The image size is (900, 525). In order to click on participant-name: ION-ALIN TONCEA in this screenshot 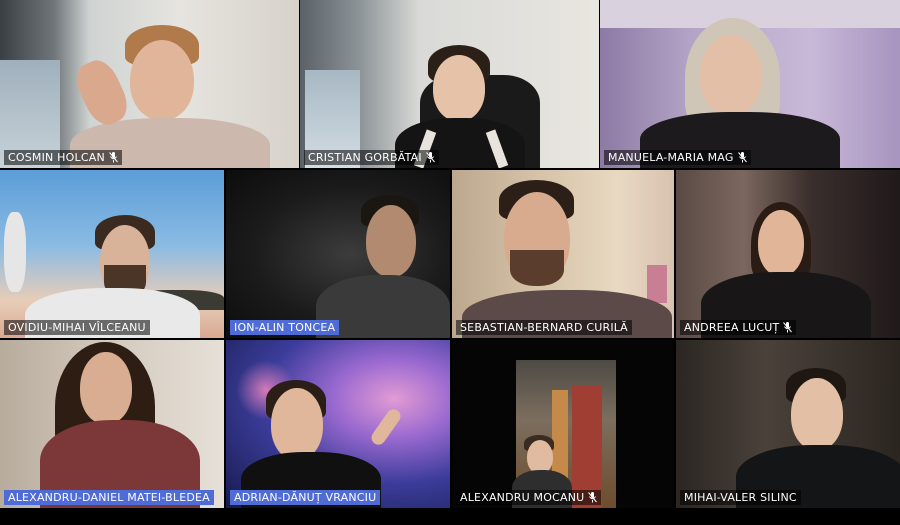, I will do `click(285, 327)`.